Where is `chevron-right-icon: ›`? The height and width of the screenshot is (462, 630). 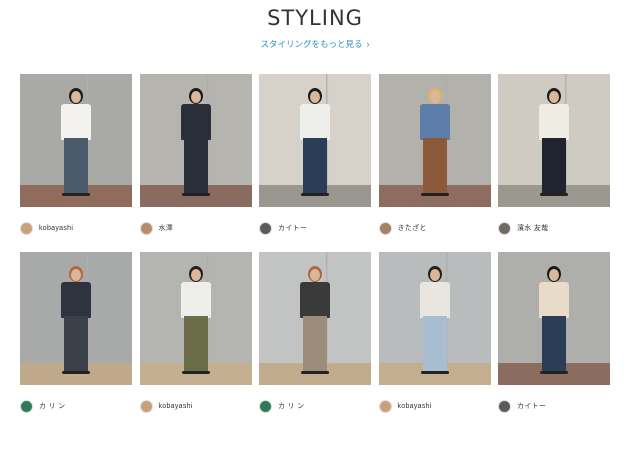 chevron-right-icon: › is located at coordinates (368, 44).